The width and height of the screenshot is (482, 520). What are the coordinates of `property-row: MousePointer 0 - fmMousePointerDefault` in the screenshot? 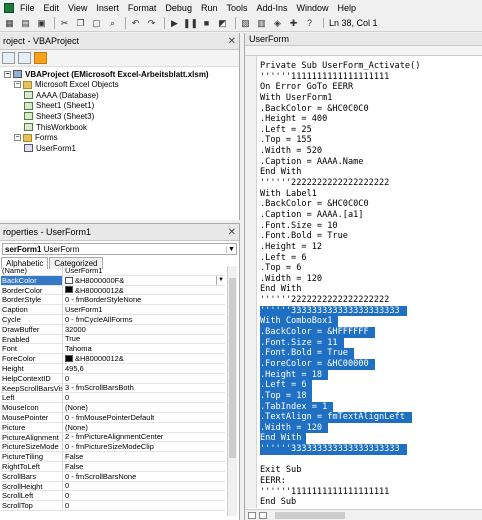 It's located at (113, 417).